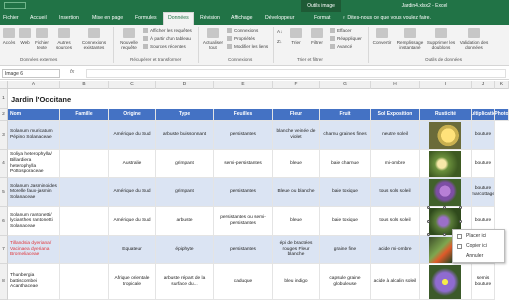  Describe the element at coordinates (9, 36) in the screenshot. I see `access-button: Accès` at that location.